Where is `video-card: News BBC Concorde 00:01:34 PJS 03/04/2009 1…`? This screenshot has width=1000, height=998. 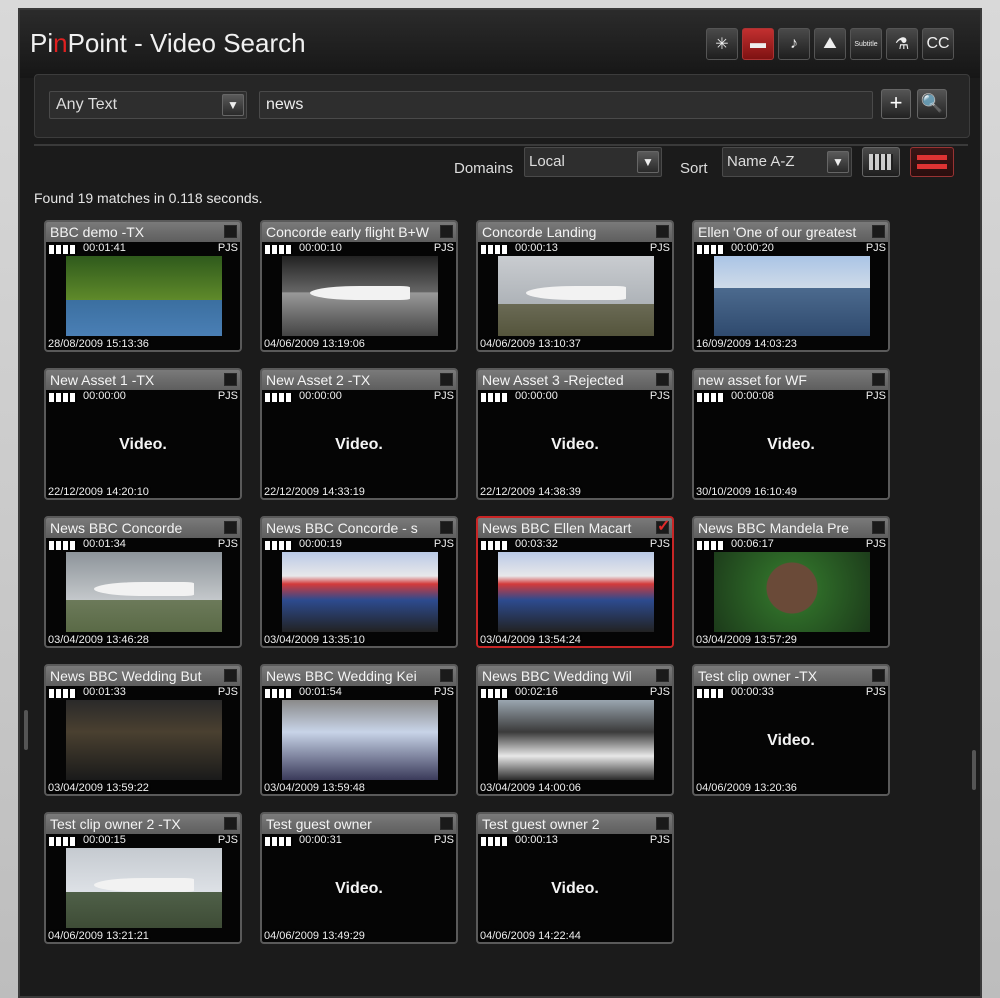
video-card: News BBC Concorde 00:01:34 PJS 03/04/2009 1… is located at coordinates (143, 582).